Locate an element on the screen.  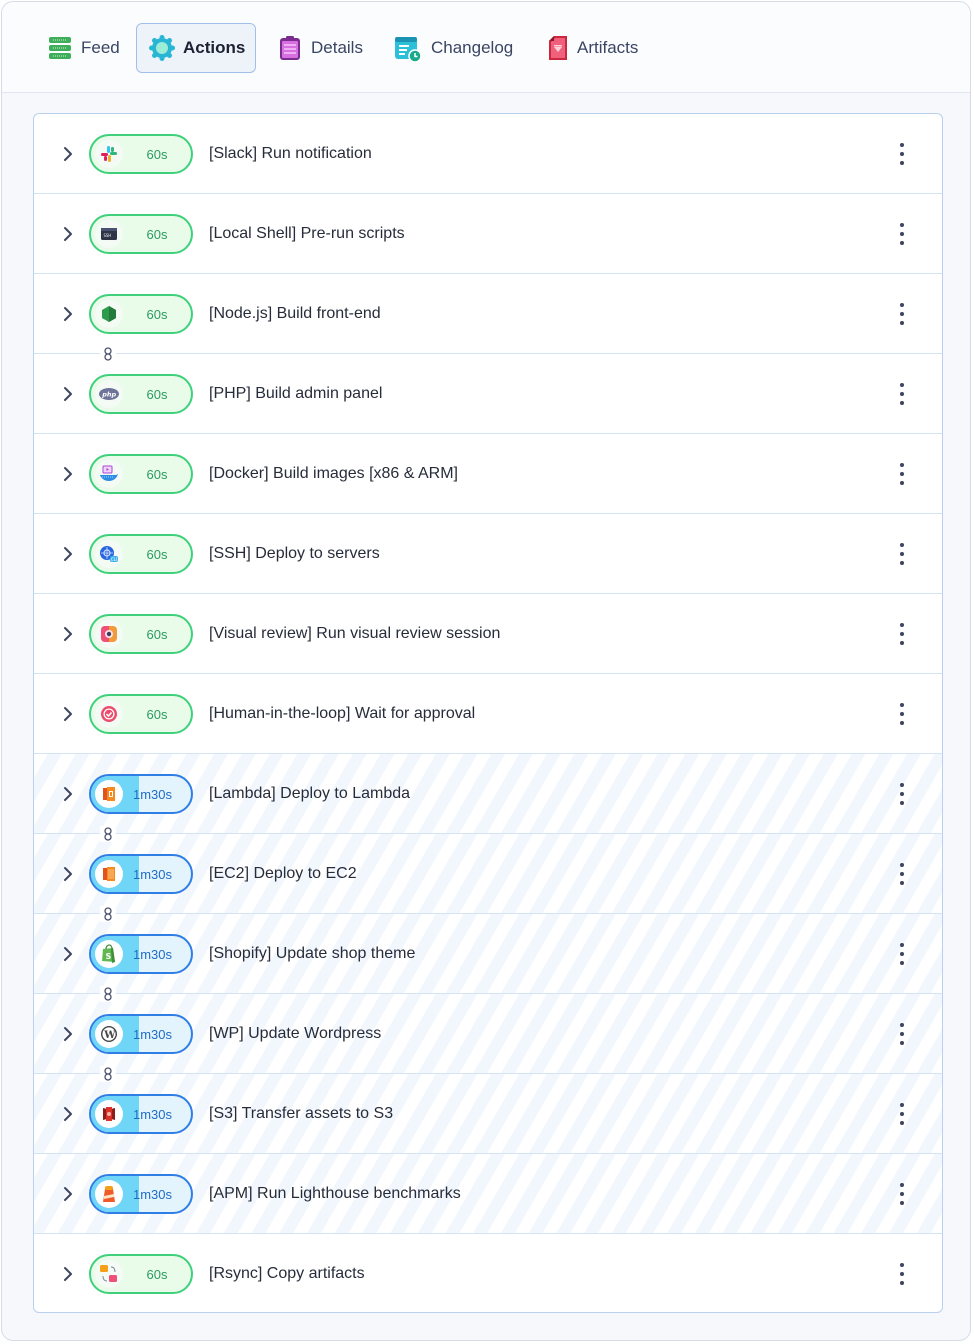
action-row: 60s [Human-in-the-loop] Wait for approval is located at coordinates (488, 714).